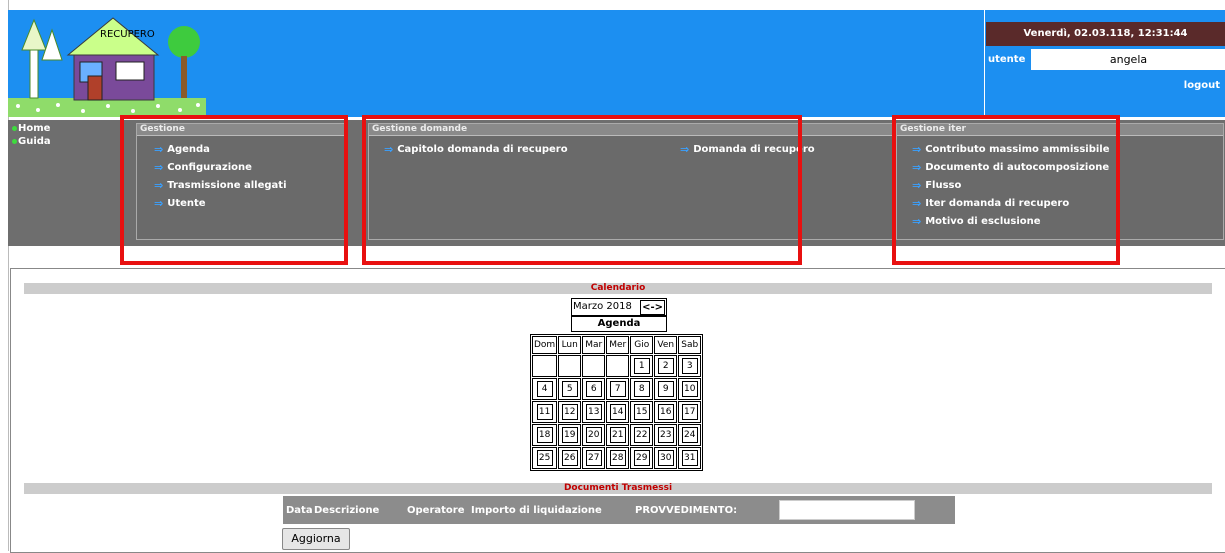 The height and width of the screenshot is (553, 1225). I want to click on calendar-day-number: 29, so click(641, 458).